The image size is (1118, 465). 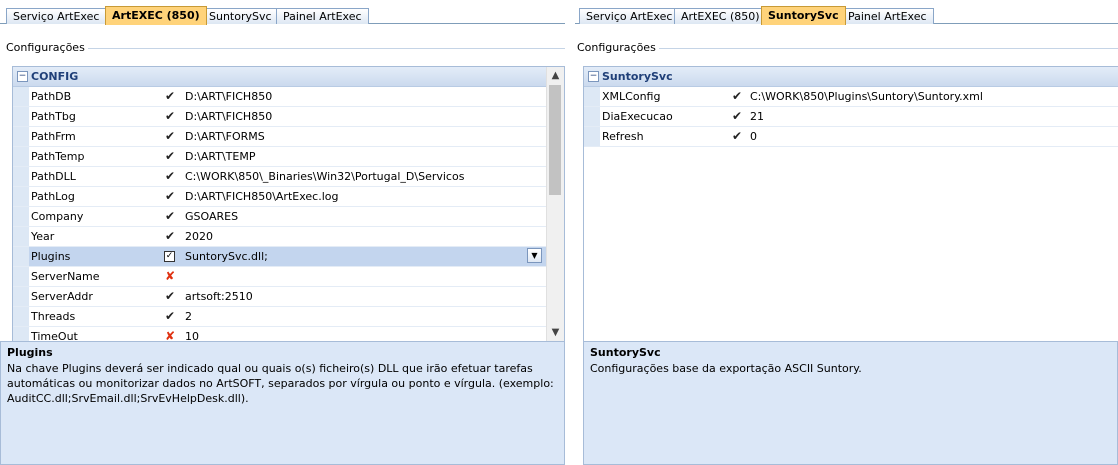 I want to click on checkbox-icon: ✓, so click(x=169, y=256).